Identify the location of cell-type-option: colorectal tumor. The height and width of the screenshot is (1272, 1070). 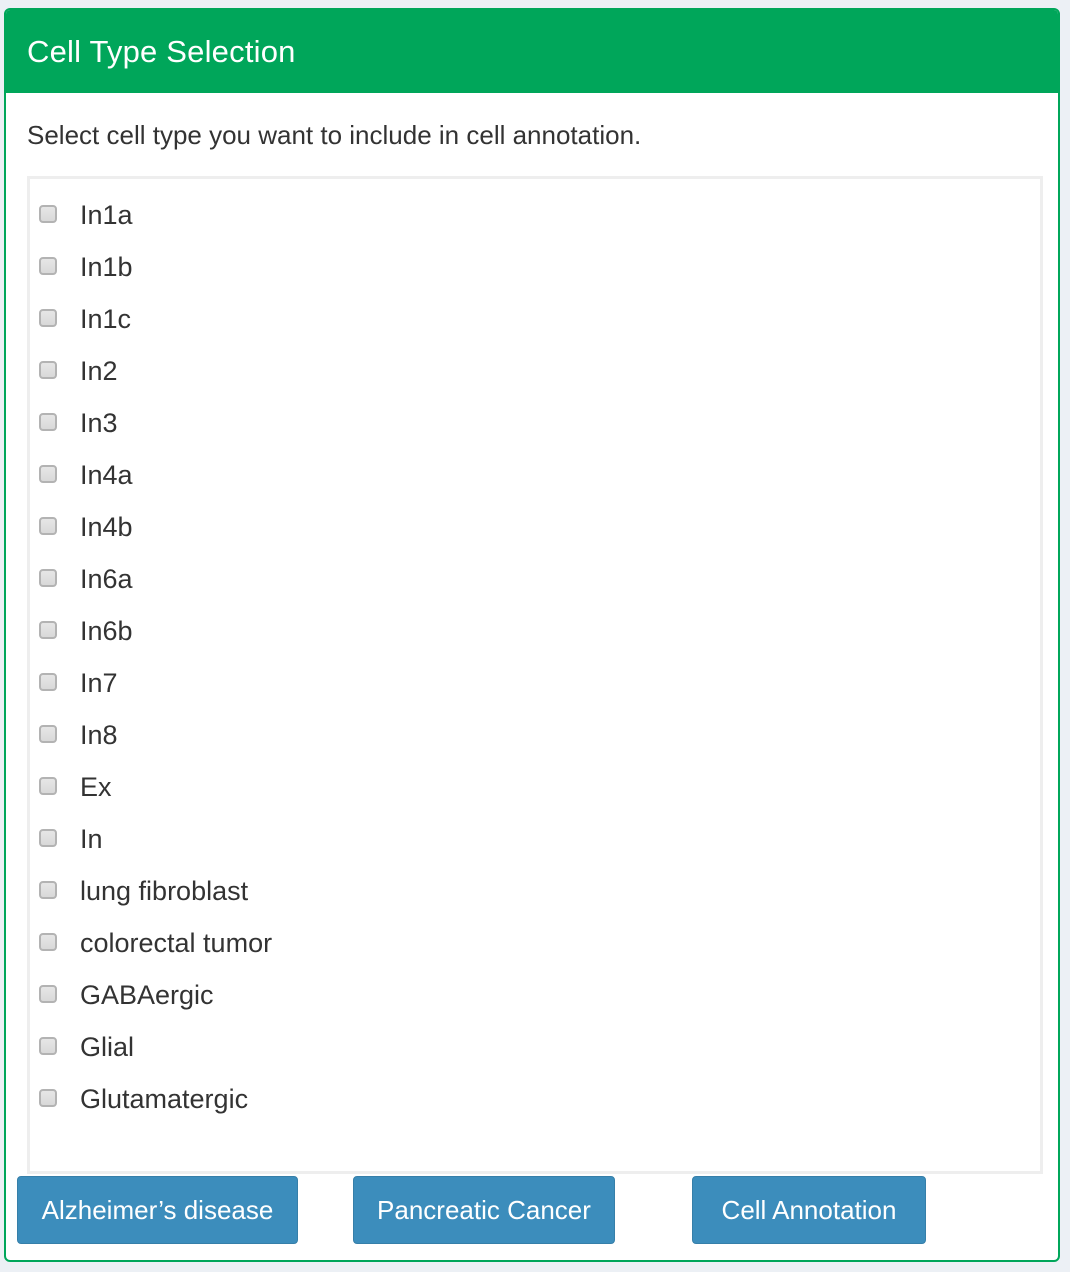
(535, 947).